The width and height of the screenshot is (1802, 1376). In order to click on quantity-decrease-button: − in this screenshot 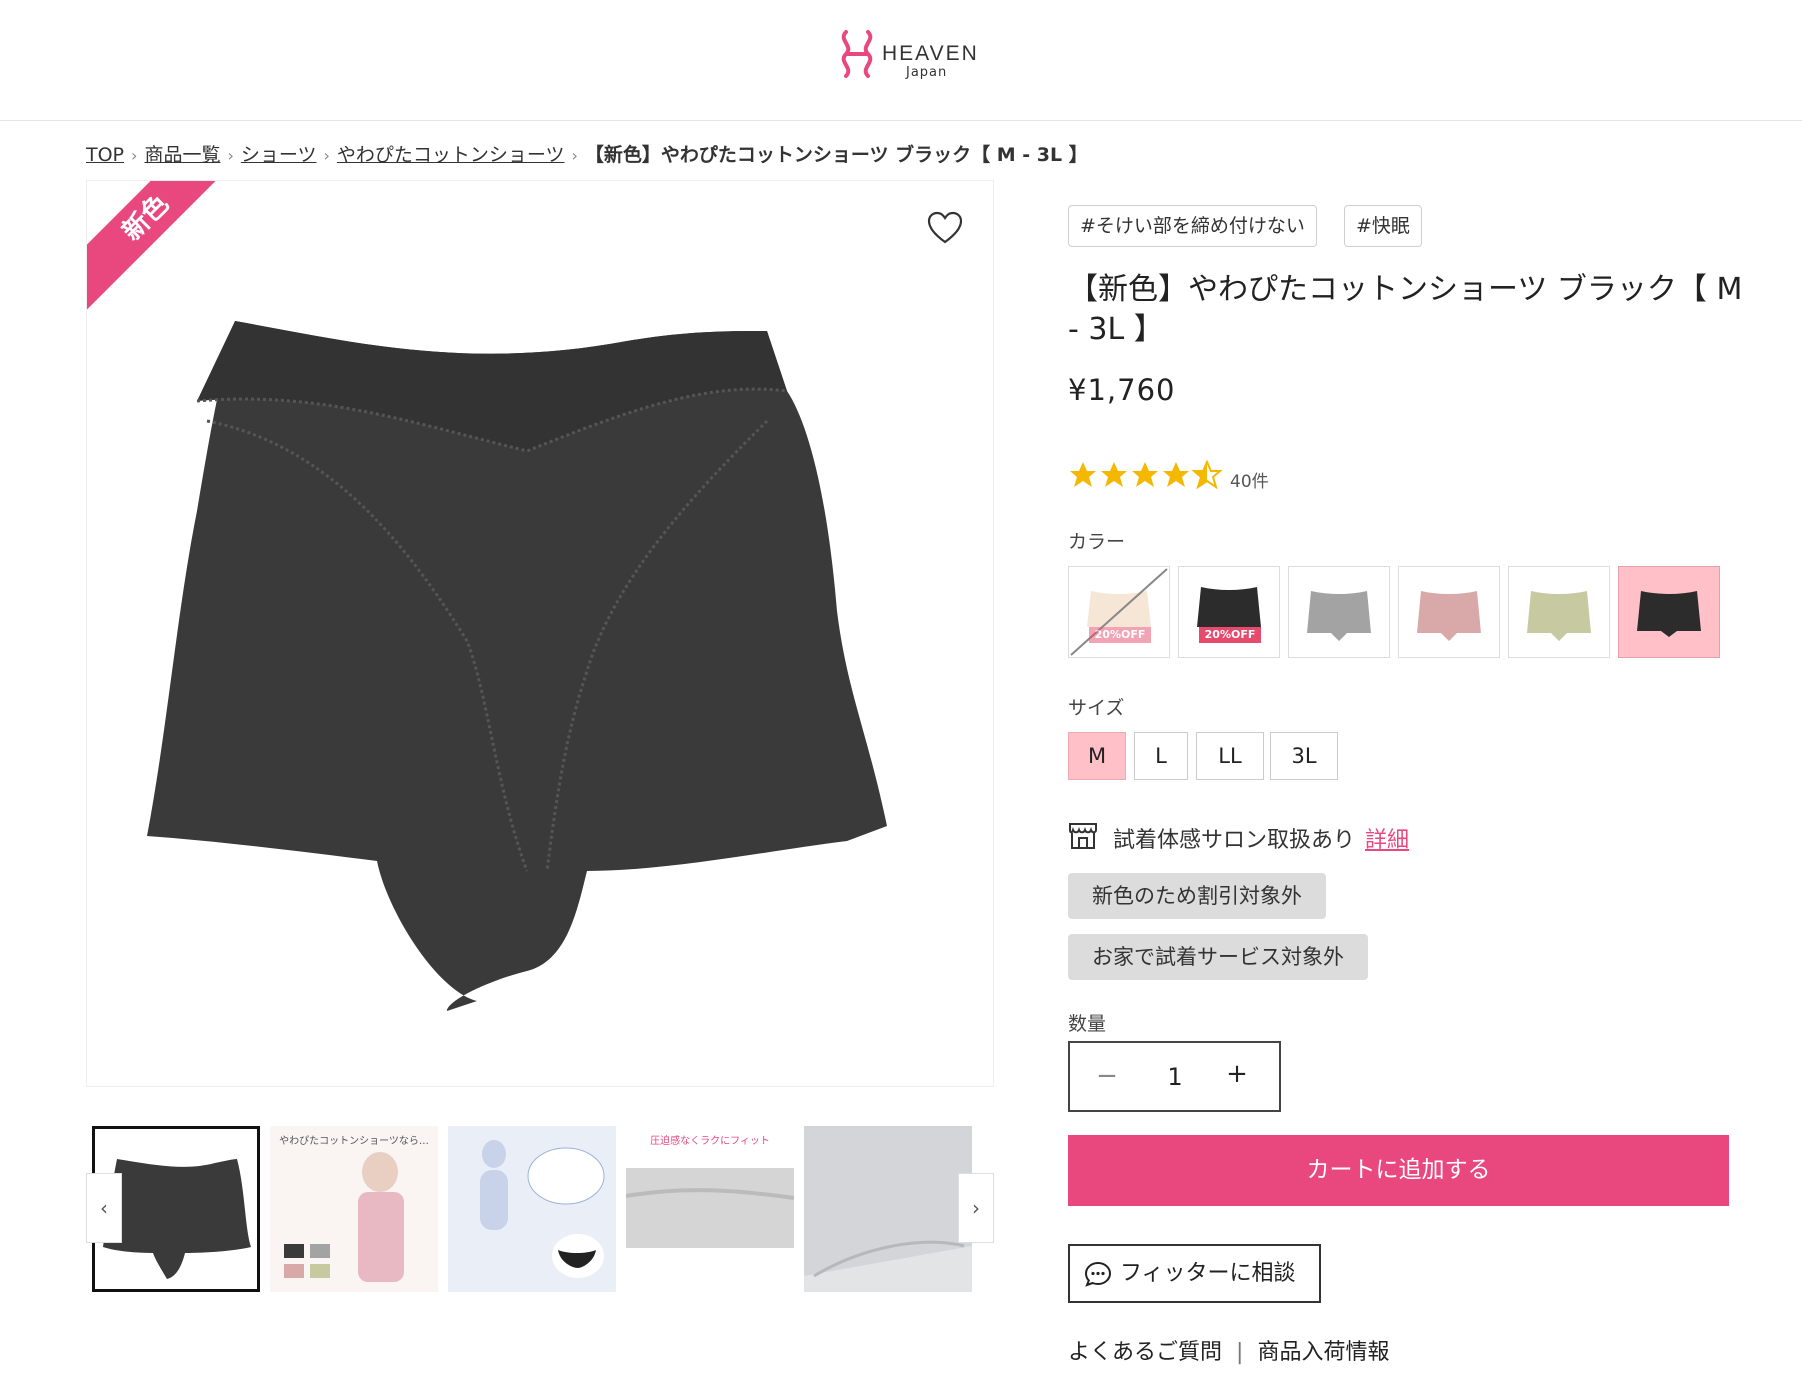, I will do `click(1107, 1076)`.